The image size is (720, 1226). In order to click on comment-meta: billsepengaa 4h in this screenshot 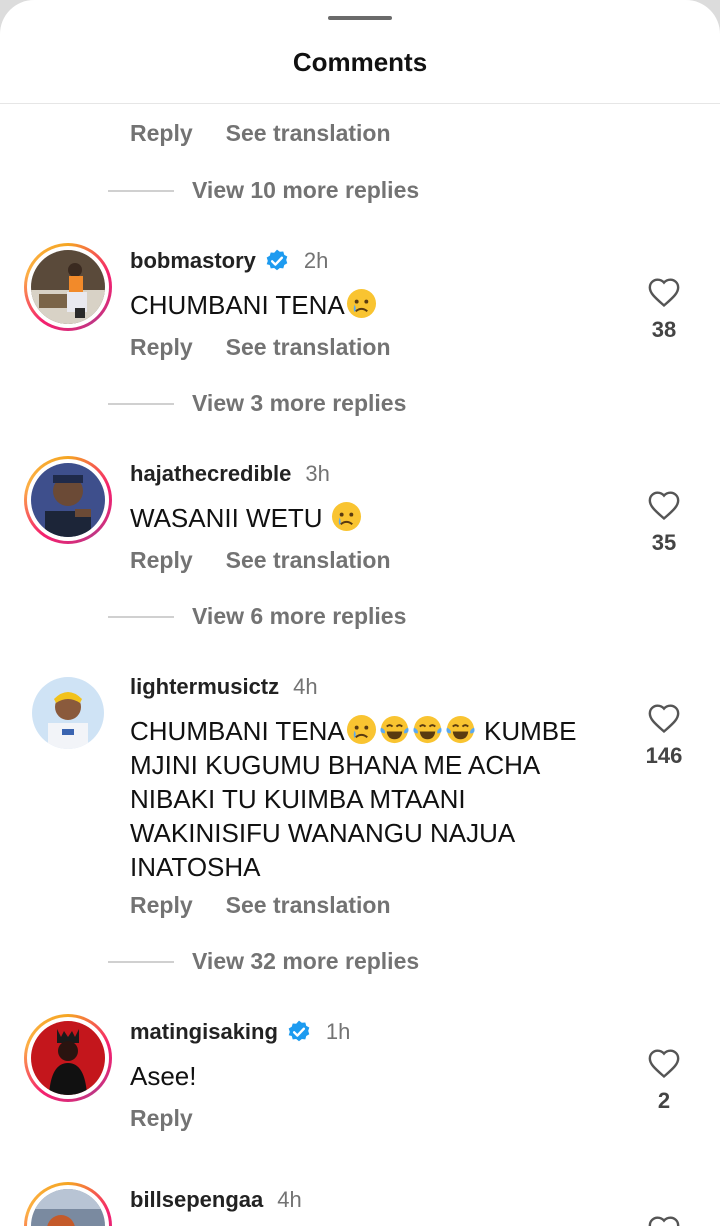, I will do `click(216, 1200)`.